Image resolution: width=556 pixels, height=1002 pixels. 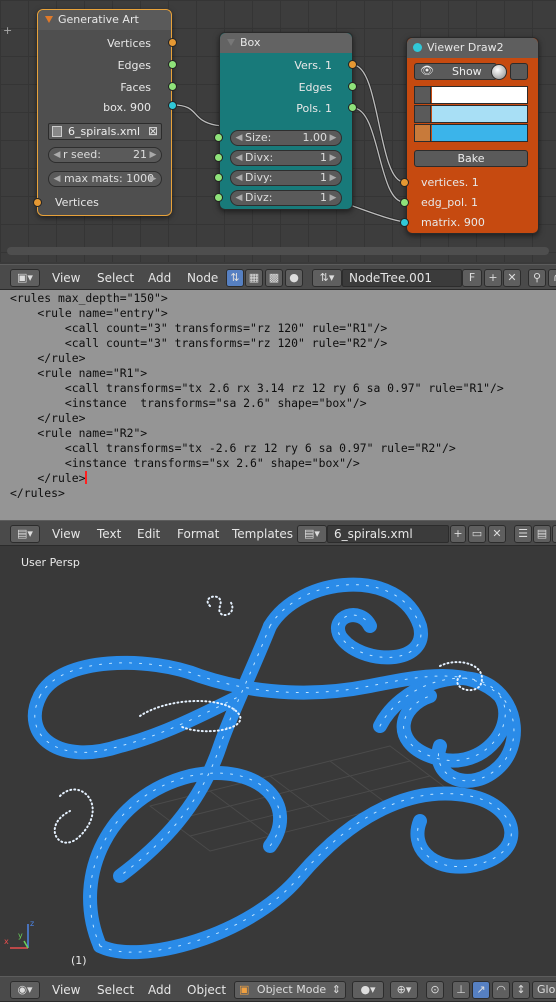 I want to click on size-input-socket, so click(x=218, y=137).